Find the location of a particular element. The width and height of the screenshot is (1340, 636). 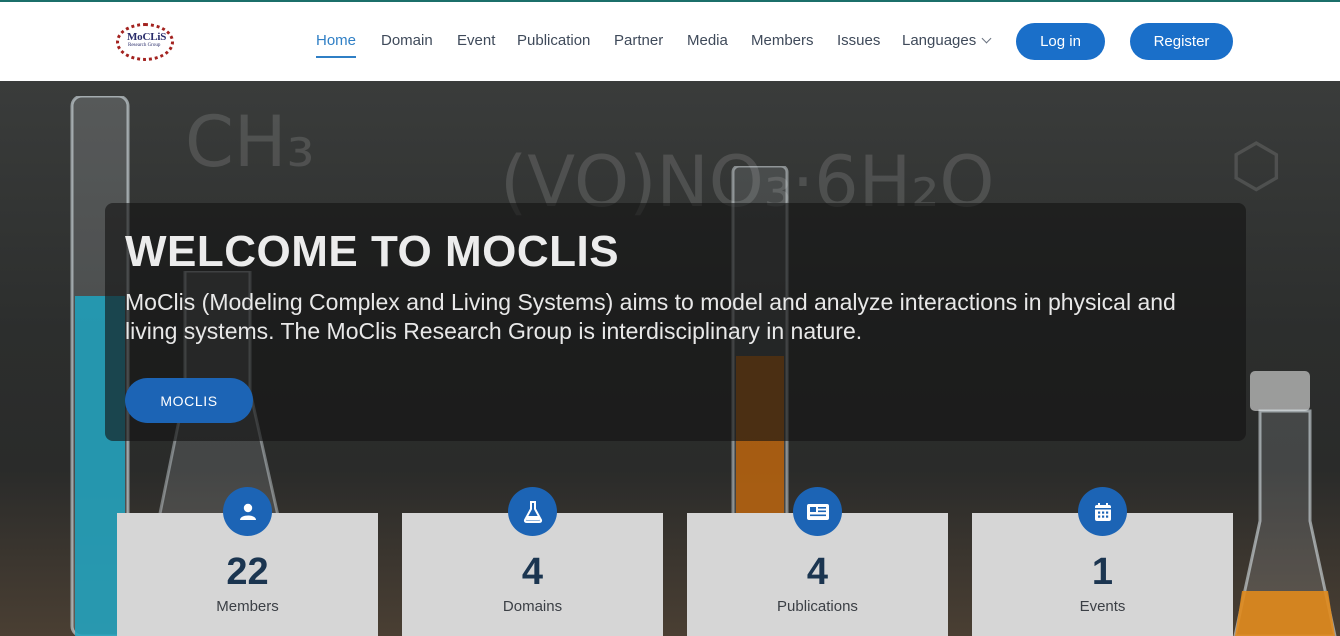

login-button: Log in is located at coordinates (1060, 41).